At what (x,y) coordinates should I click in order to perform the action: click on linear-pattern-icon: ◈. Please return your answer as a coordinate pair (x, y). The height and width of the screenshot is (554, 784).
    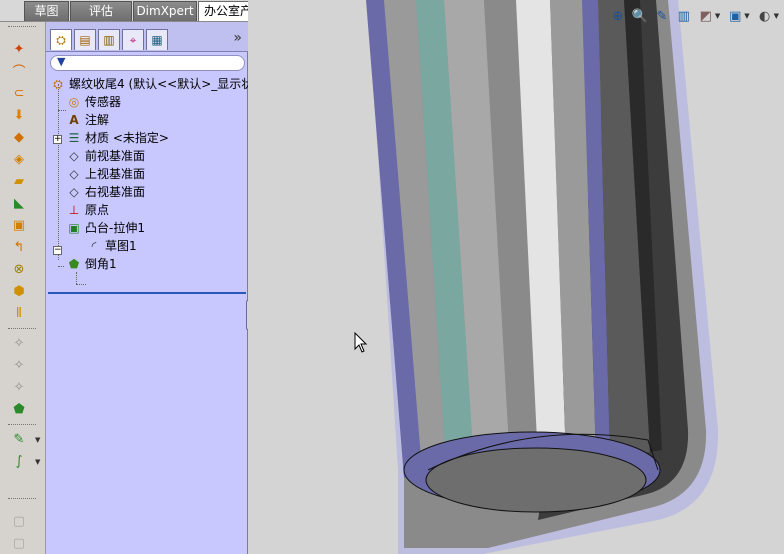
    Looking at the image, I should click on (19, 159).